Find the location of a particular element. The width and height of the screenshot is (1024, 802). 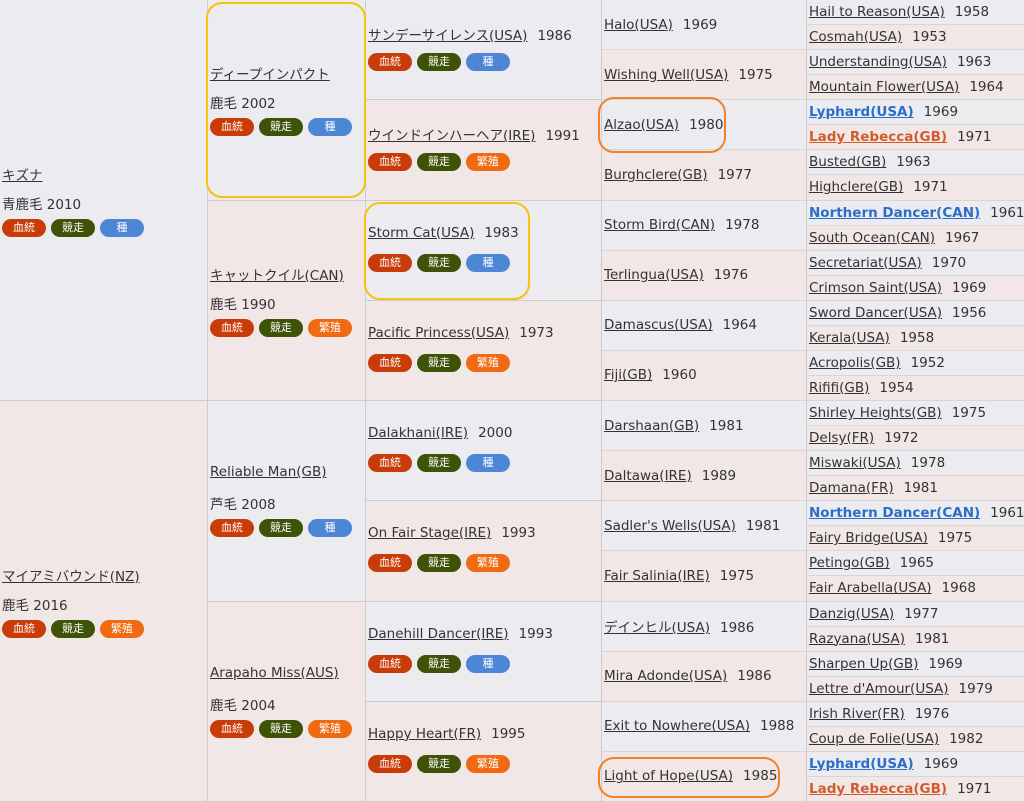

horse-name-link: Reliable Man(GB) is located at coordinates (268, 472).